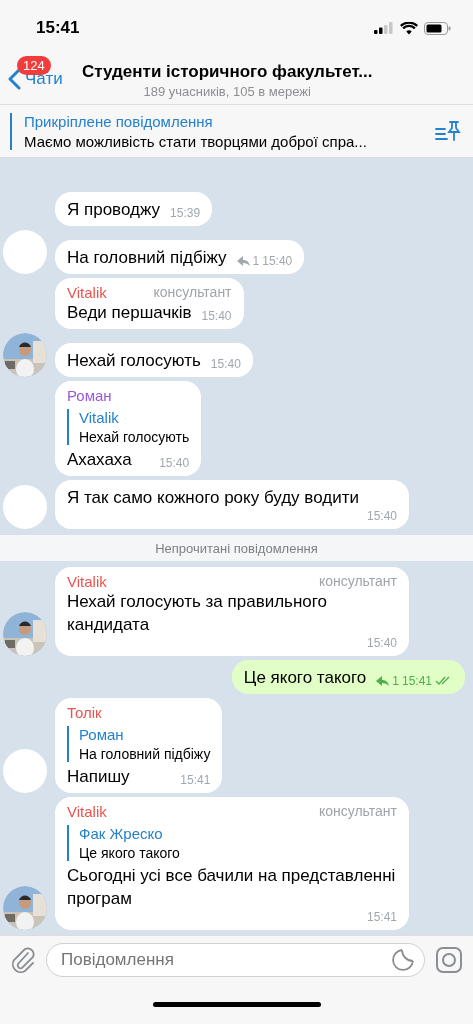 The image size is (473, 1024). Describe the element at coordinates (102, 734) in the screenshot. I see `reply-author: Роман` at that location.